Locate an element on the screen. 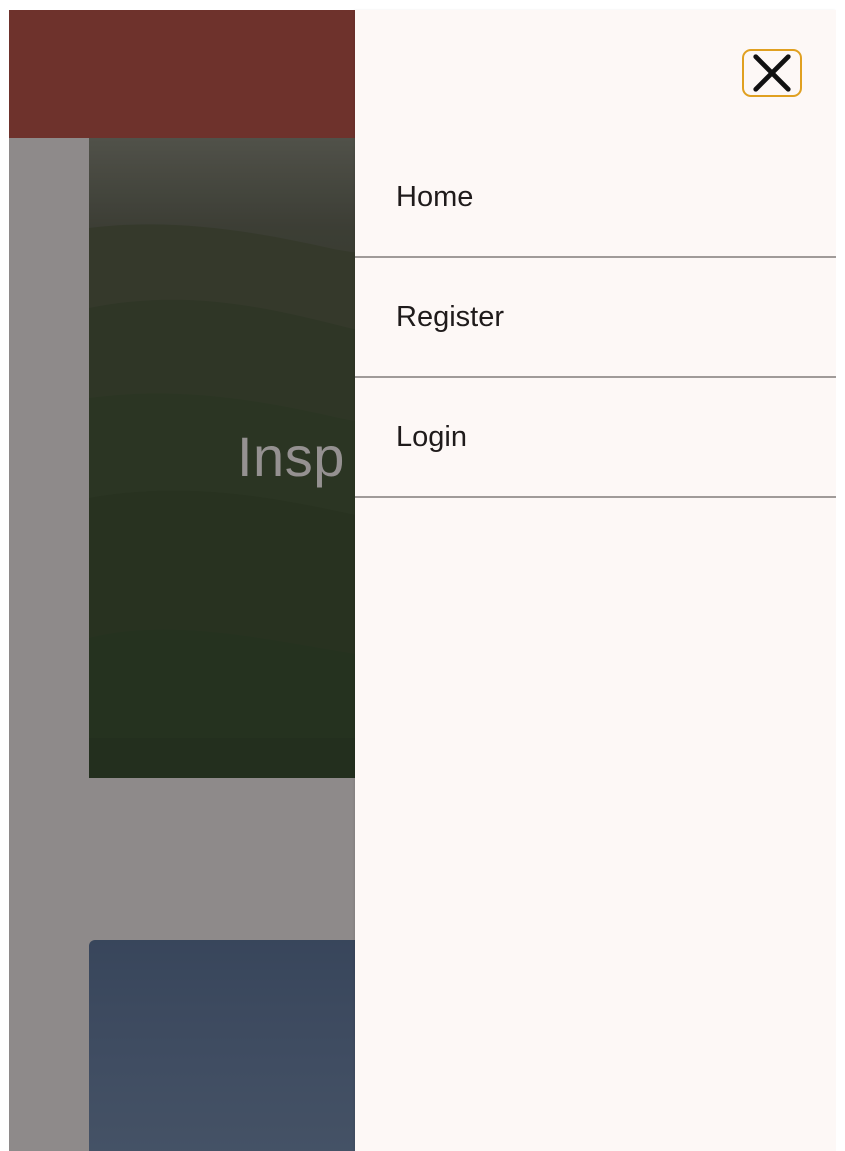  nav-item-register: Register is located at coordinates (595, 318).